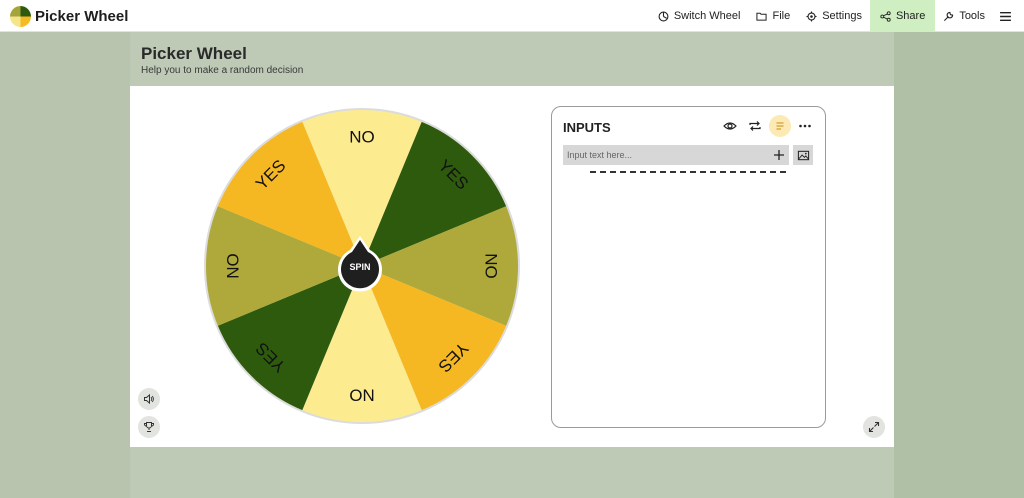  I want to click on list-view-button, so click(780, 126).